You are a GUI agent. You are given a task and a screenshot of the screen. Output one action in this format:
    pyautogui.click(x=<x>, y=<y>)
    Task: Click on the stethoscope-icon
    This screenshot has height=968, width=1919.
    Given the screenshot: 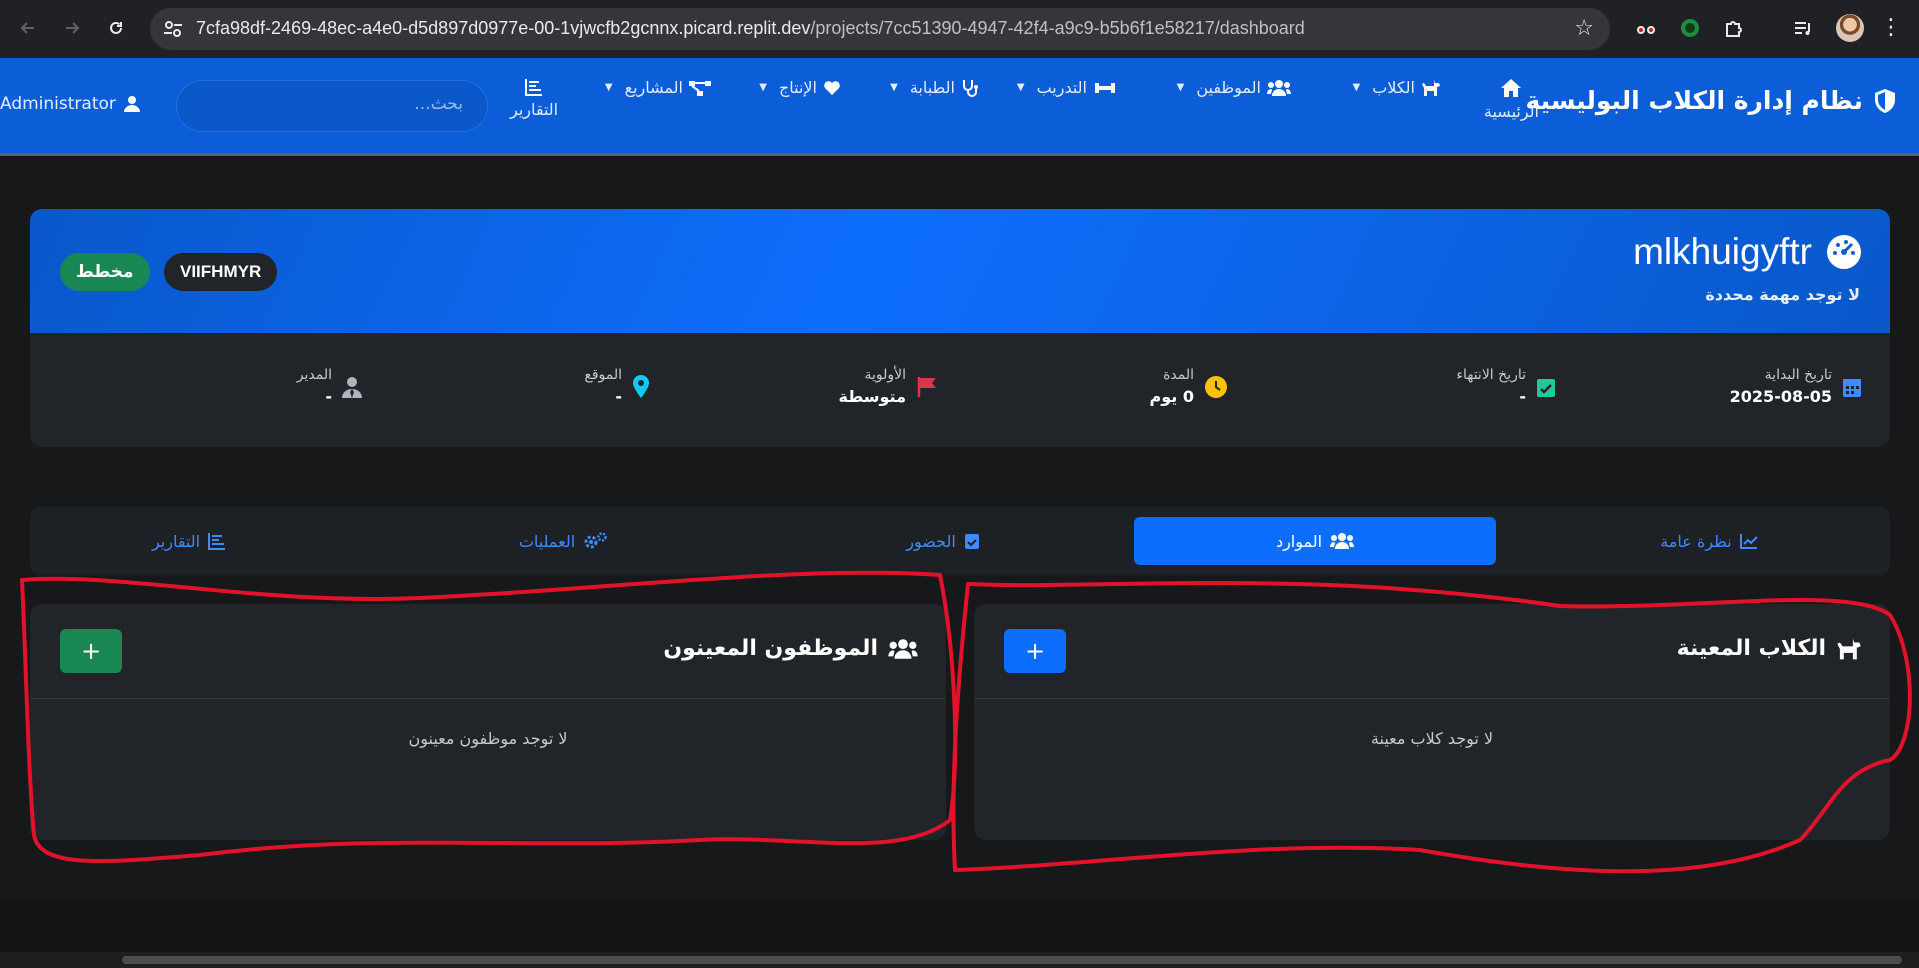 What is the action you would take?
    pyautogui.click(x=970, y=88)
    